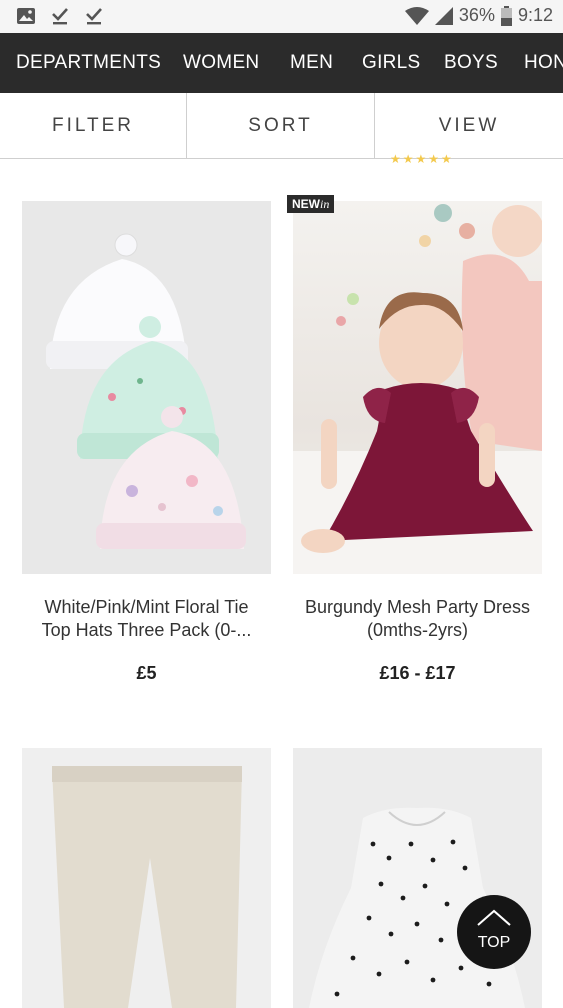 The width and height of the screenshot is (563, 1008). Describe the element at coordinates (543, 63) in the screenshot. I see `nav-item-home: HON` at that location.